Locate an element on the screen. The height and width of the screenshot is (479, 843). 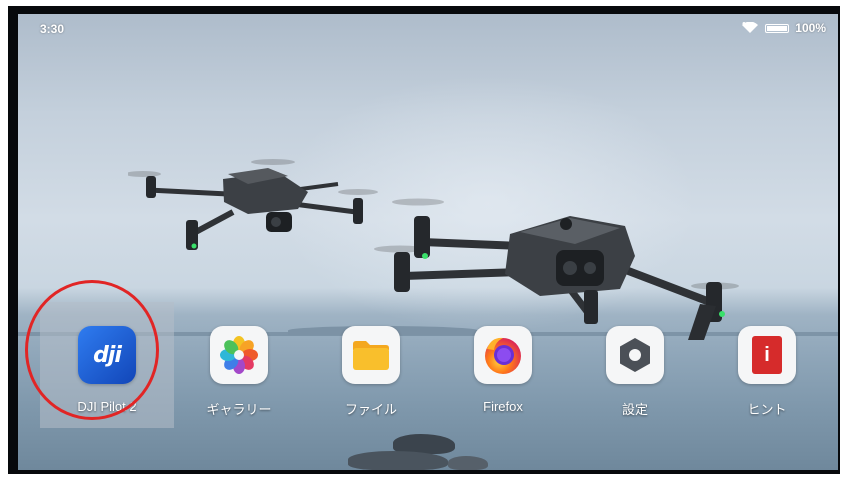
app-settings: 設定 is located at coordinates (635, 365).